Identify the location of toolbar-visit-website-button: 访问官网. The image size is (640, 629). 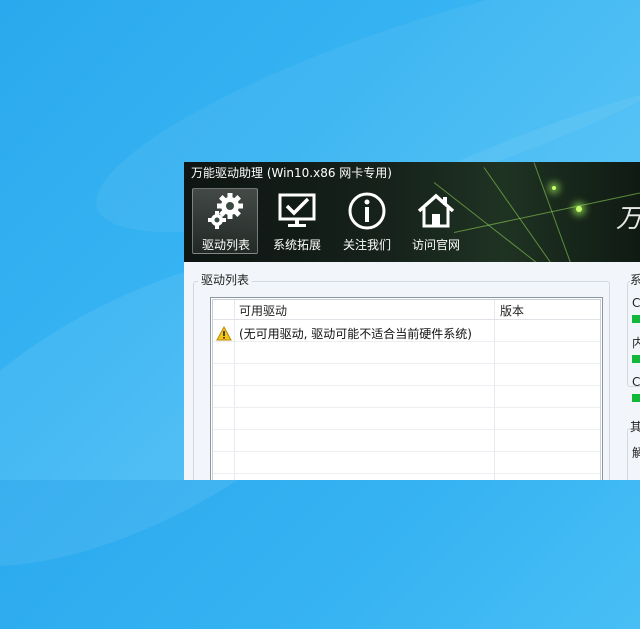
(435, 221).